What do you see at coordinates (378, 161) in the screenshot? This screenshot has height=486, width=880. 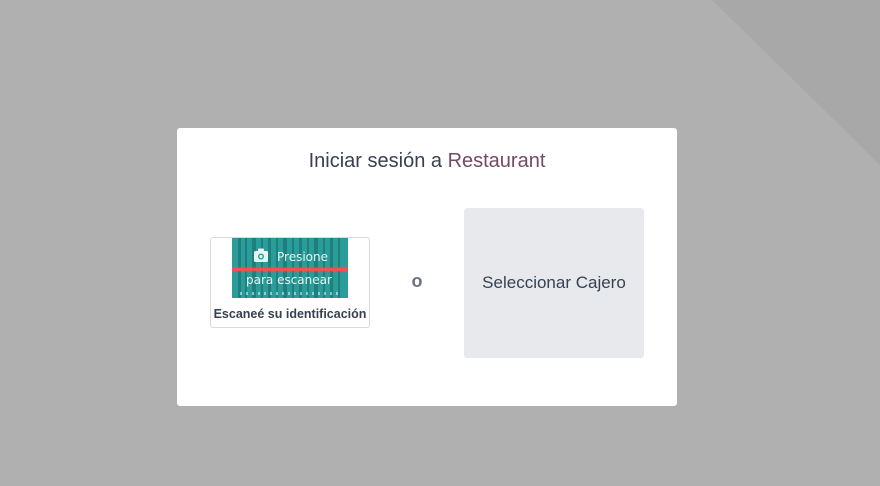 I see `title-prefix: Iniciar sesión a` at bounding box center [378, 161].